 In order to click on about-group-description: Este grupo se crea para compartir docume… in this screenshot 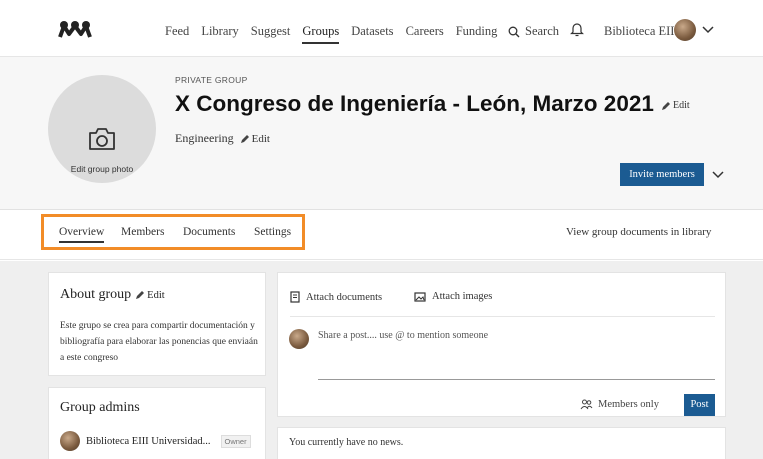, I will do `click(159, 342)`.